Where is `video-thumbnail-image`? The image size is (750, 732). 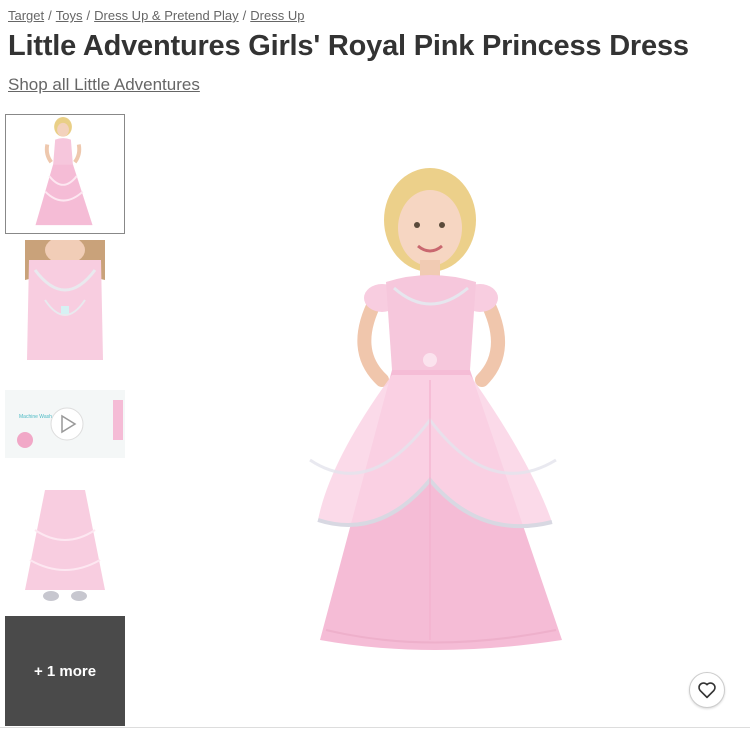 video-thumbnail-image is located at coordinates (65, 424).